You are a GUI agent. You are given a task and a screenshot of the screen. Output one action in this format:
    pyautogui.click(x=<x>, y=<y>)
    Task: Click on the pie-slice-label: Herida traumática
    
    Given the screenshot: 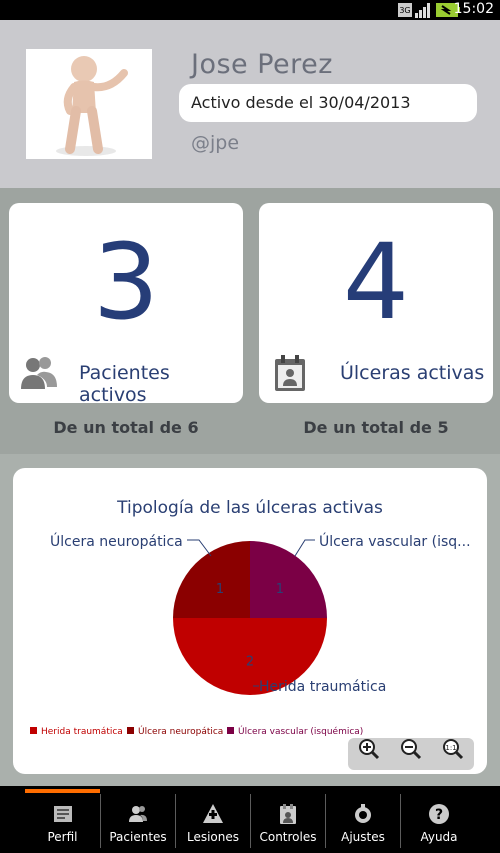 What is the action you would take?
    pyautogui.click(x=322, y=687)
    